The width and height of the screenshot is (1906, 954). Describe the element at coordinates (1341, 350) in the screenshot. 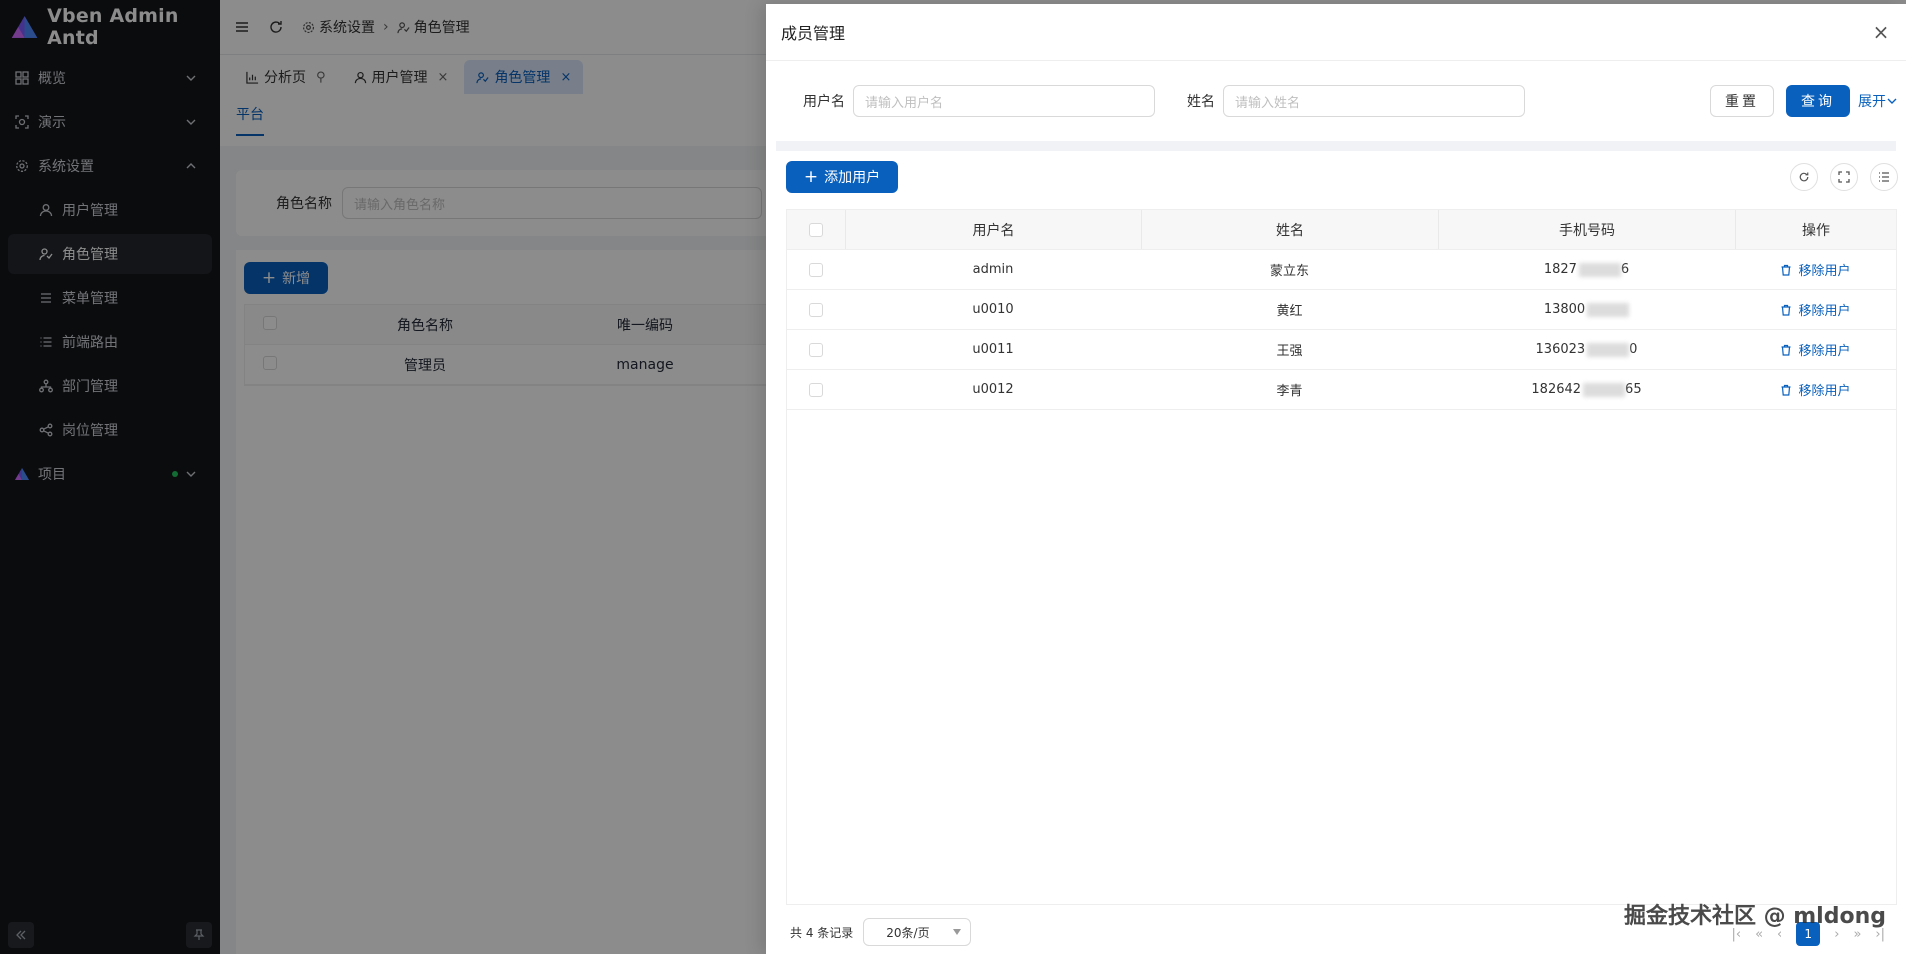

I see `table-row: u0011 王强 136023 0 移除用户` at that location.